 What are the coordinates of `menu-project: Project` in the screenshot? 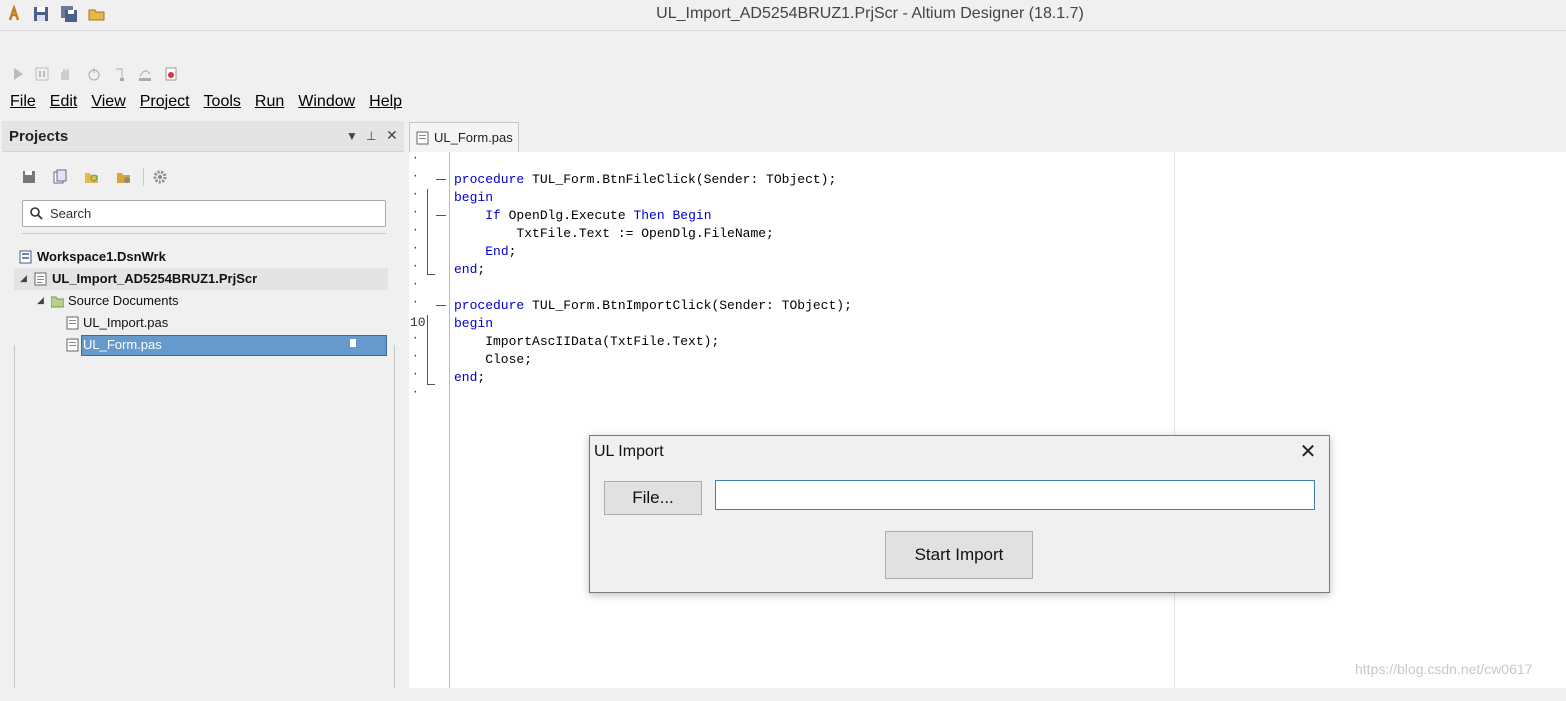 It's located at (165, 102).